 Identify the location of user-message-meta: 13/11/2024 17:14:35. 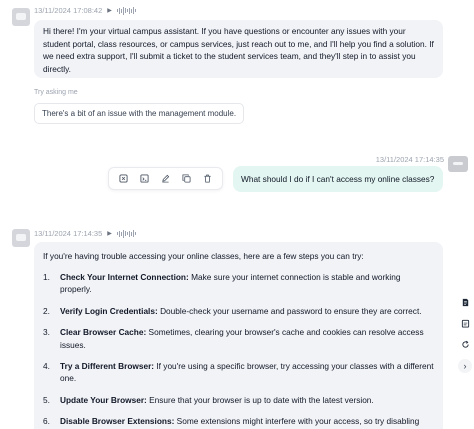
(410, 159).